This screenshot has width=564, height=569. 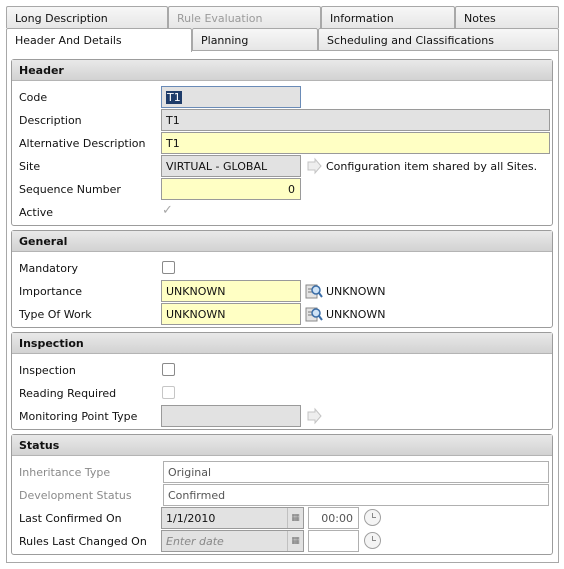 I want to click on importance-value: UNKNOWN, so click(x=196, y=291).